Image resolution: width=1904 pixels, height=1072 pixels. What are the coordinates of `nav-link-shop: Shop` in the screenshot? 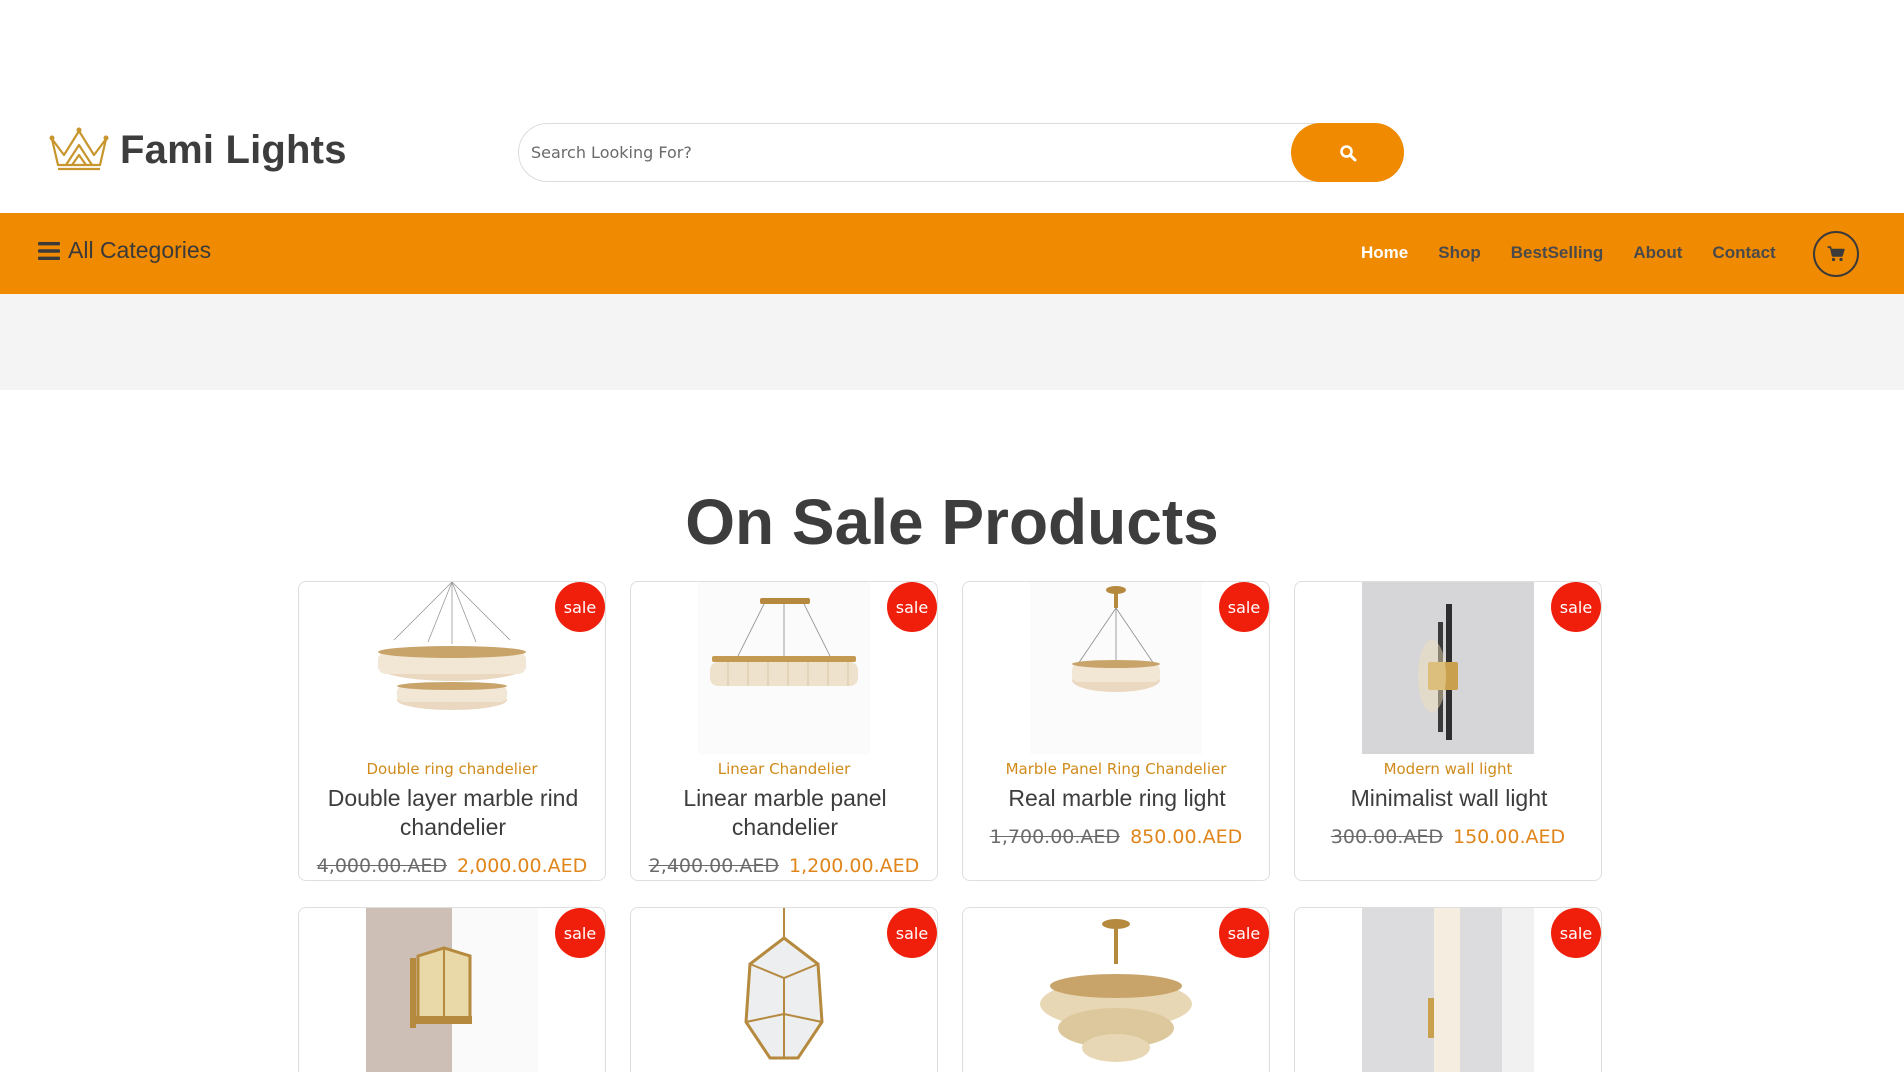 It's located at (1459, 253).